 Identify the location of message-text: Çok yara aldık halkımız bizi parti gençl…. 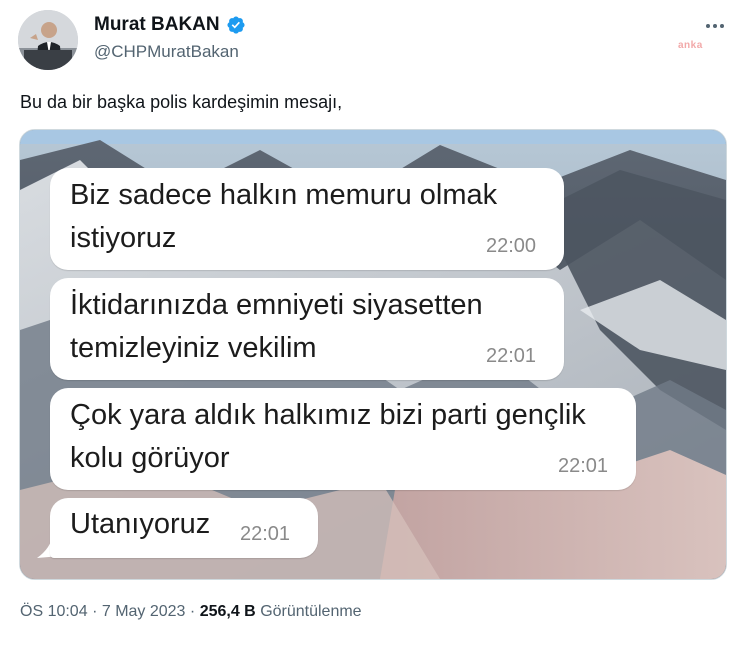
(328, 437).